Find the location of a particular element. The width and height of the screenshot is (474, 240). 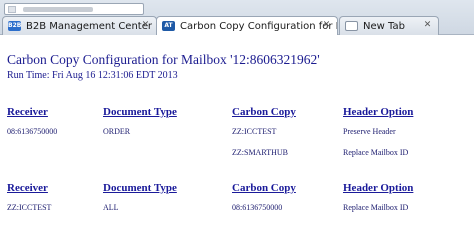

site-icon is located at coordinates (12, 9).